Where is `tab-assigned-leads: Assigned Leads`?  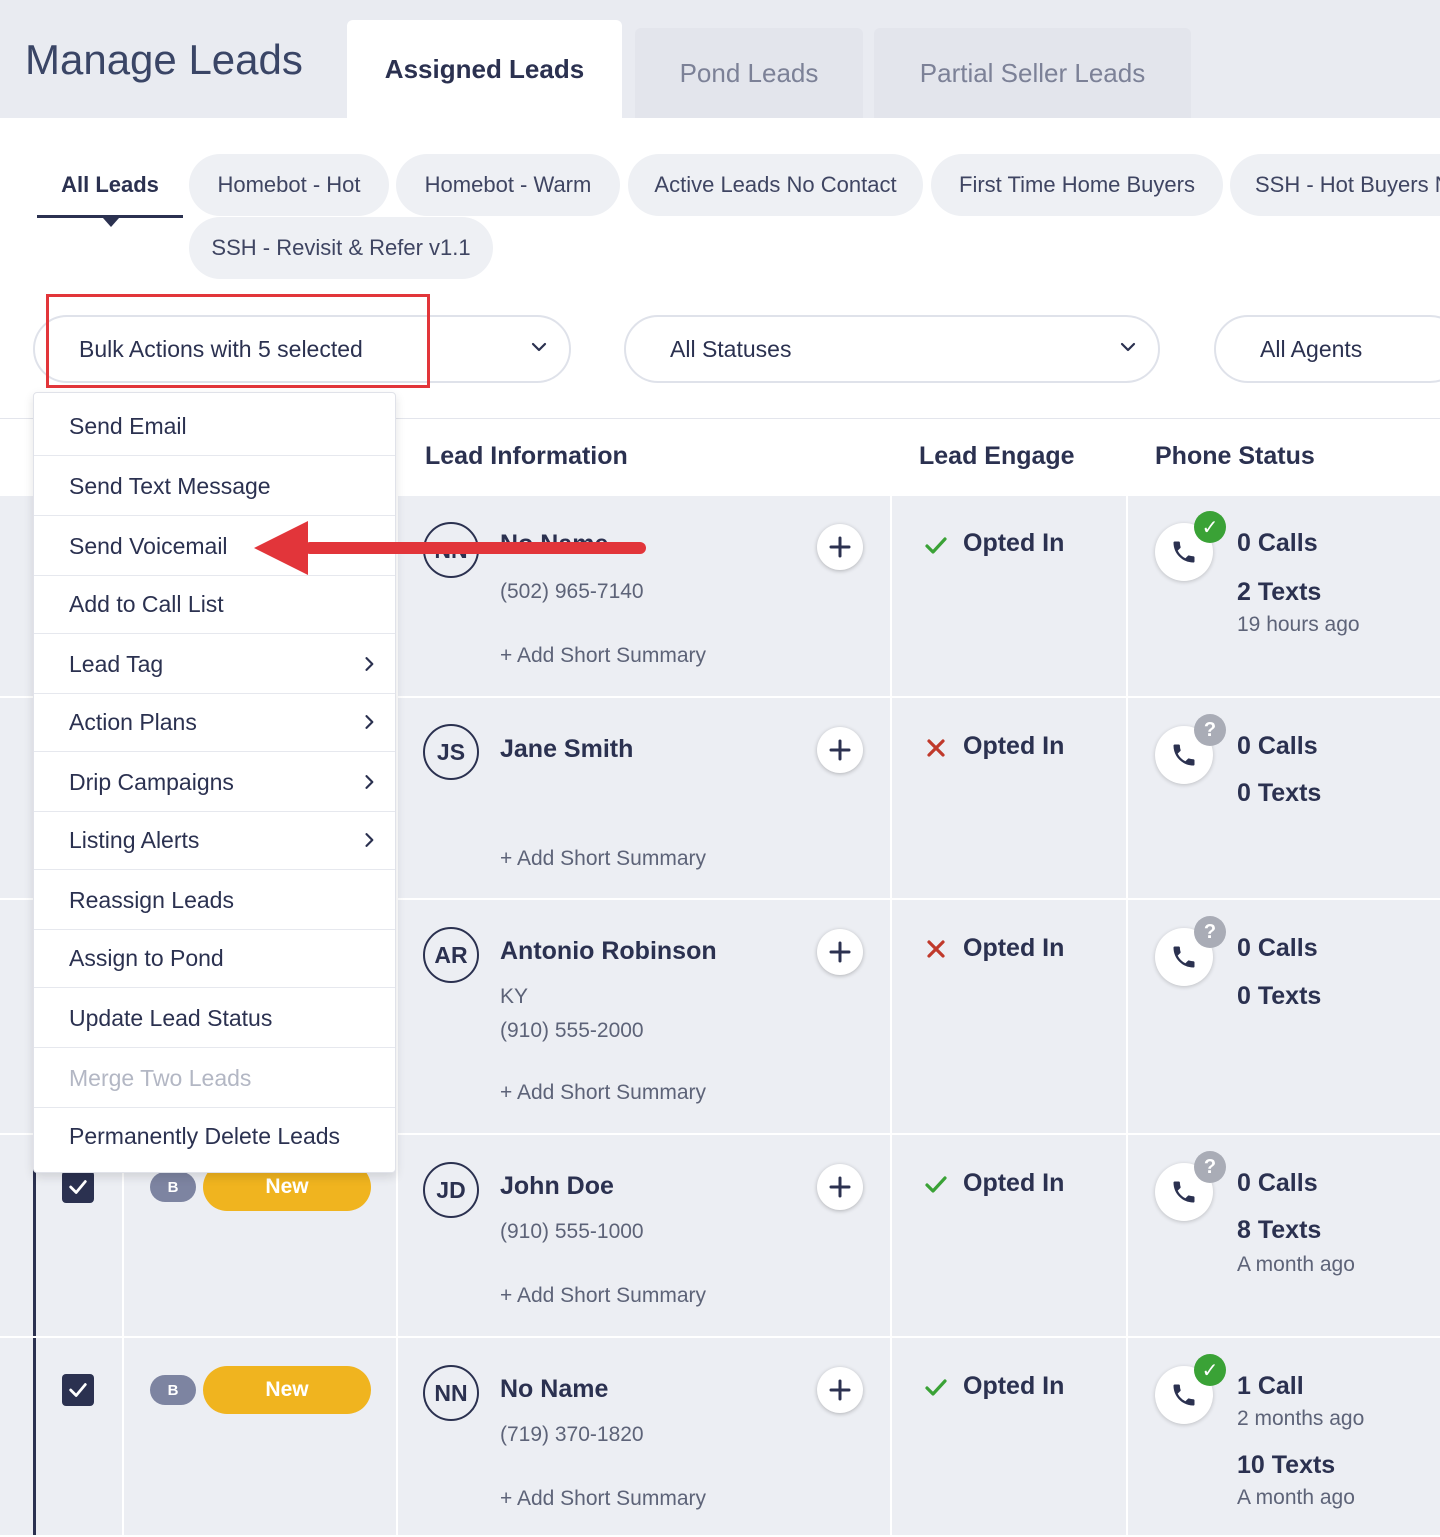
tab-assigned-leads: Assigned Leads is located at coordinates (484, 69).